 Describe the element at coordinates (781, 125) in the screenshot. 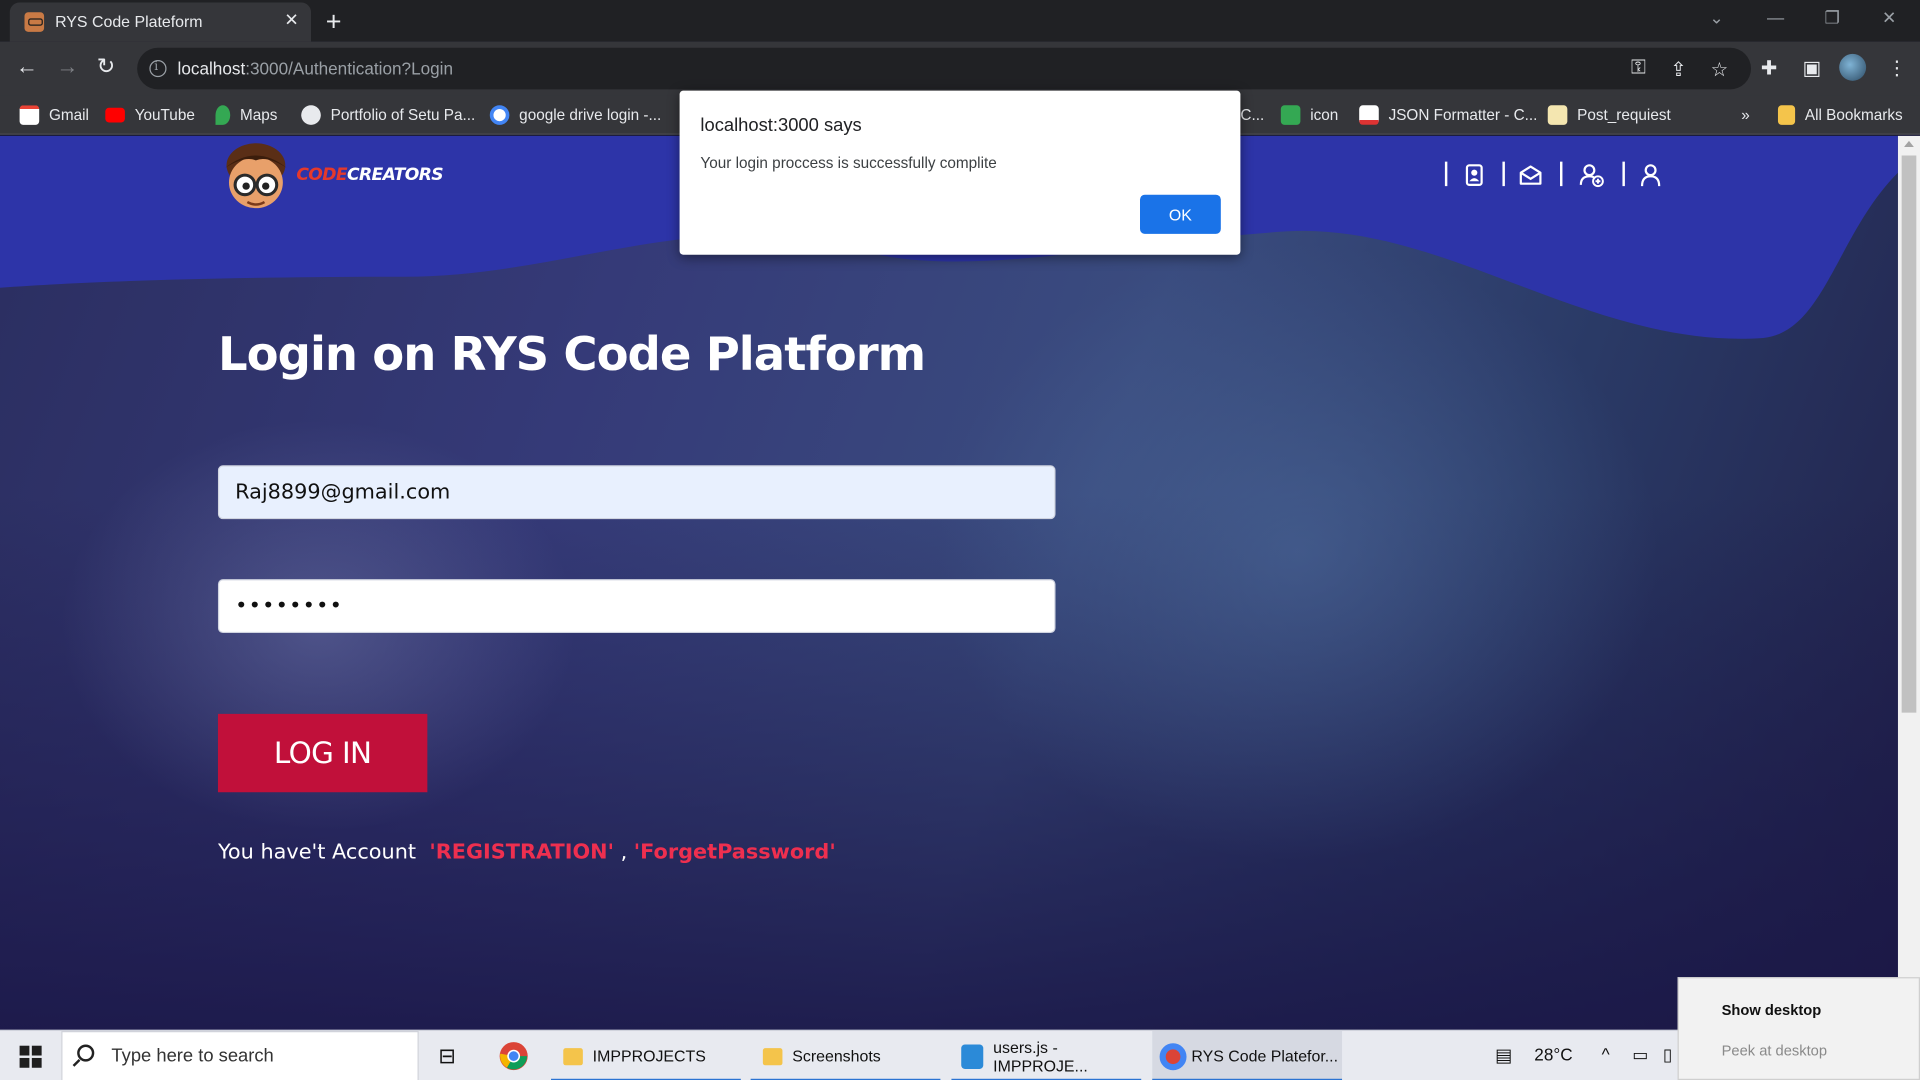

I see `dialog-title: localhost:3000 says` at that location.